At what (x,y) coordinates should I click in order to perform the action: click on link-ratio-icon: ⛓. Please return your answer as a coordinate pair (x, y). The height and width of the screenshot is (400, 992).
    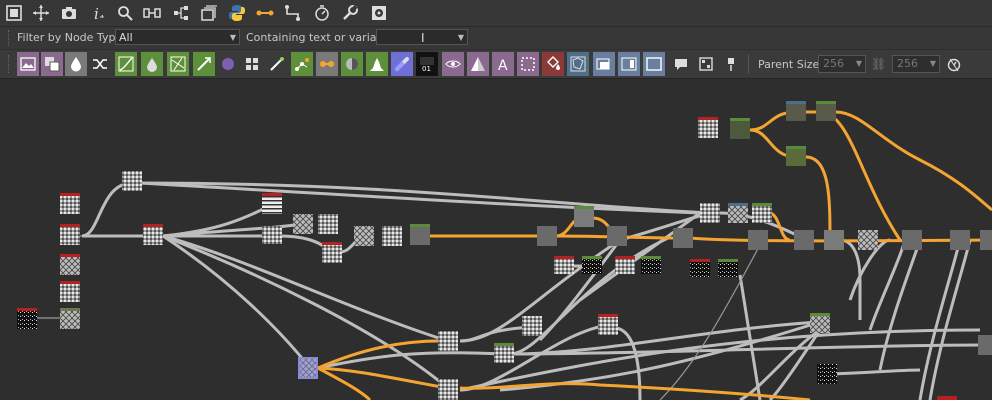
    Looking at the image, I should click on (878, 64).